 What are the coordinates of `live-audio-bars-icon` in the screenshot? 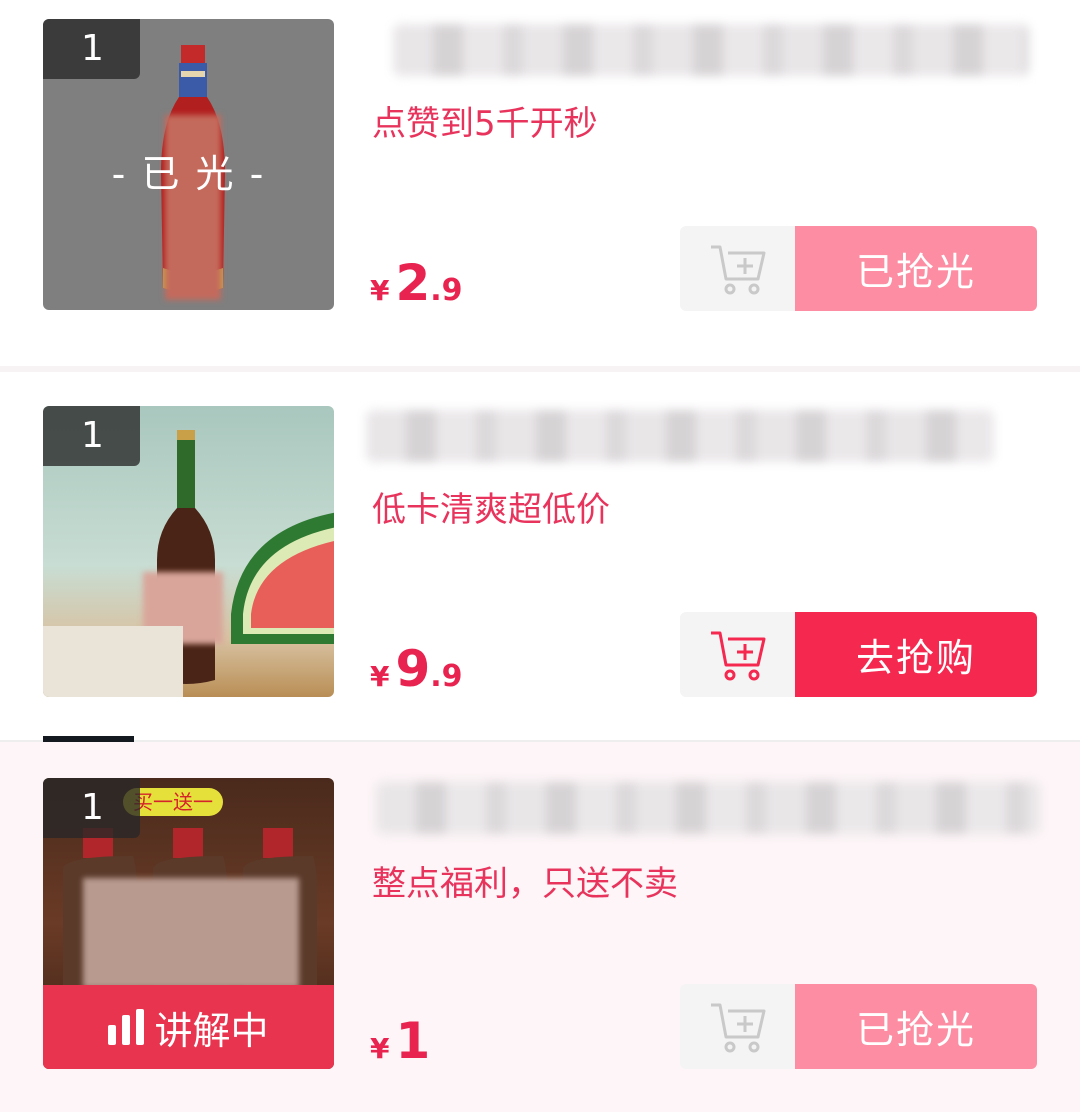 It's located at (126, 1027).